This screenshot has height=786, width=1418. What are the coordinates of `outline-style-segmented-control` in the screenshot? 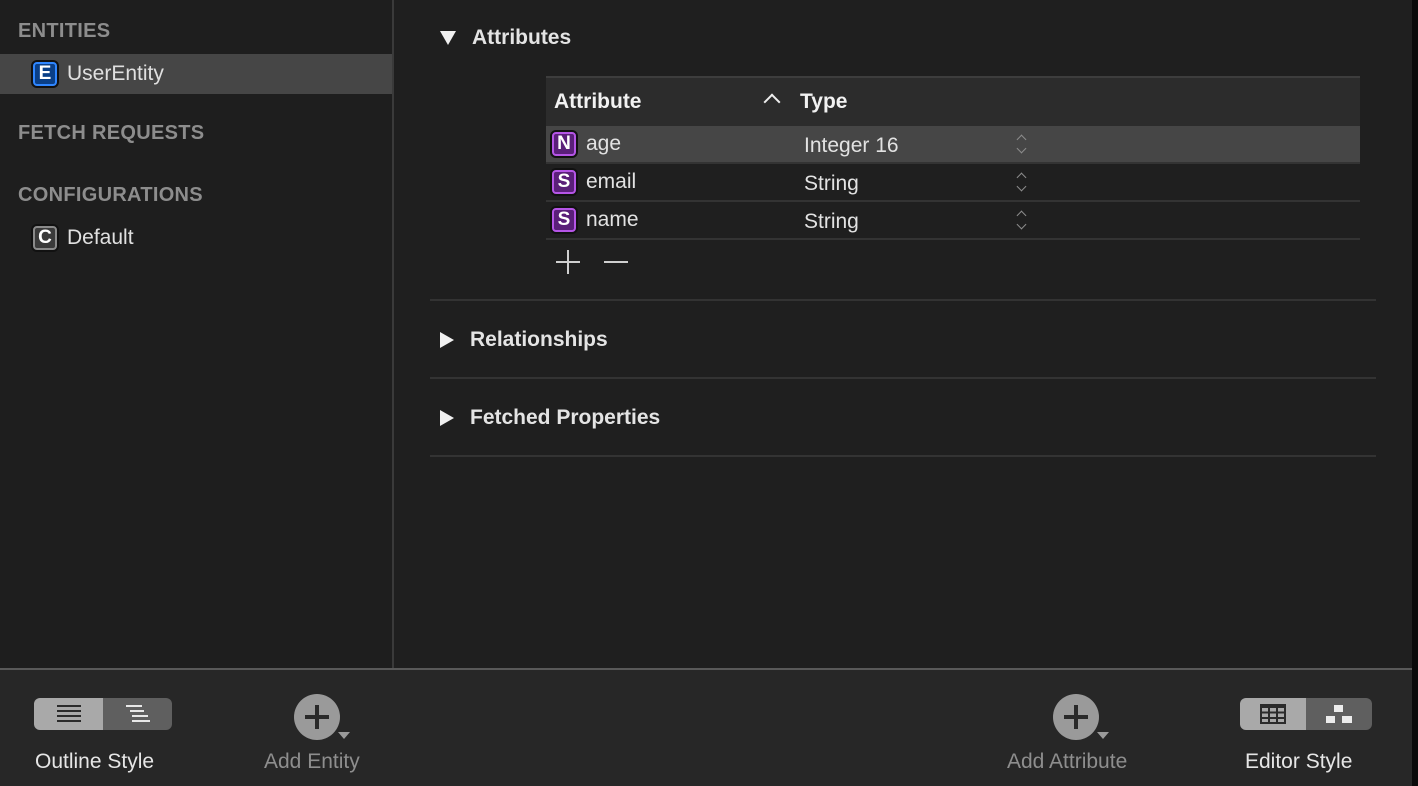 It's located at (103, 714).